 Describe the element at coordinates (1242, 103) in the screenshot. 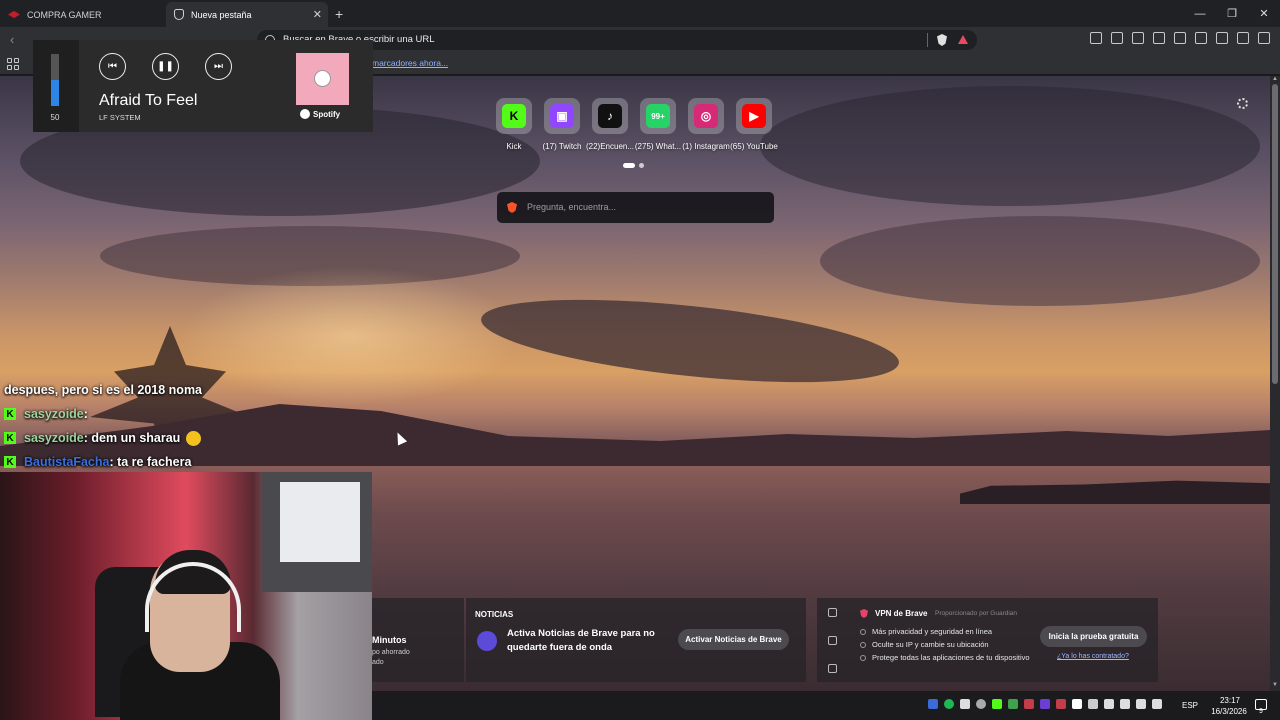

I see `gear-icon` at that location.